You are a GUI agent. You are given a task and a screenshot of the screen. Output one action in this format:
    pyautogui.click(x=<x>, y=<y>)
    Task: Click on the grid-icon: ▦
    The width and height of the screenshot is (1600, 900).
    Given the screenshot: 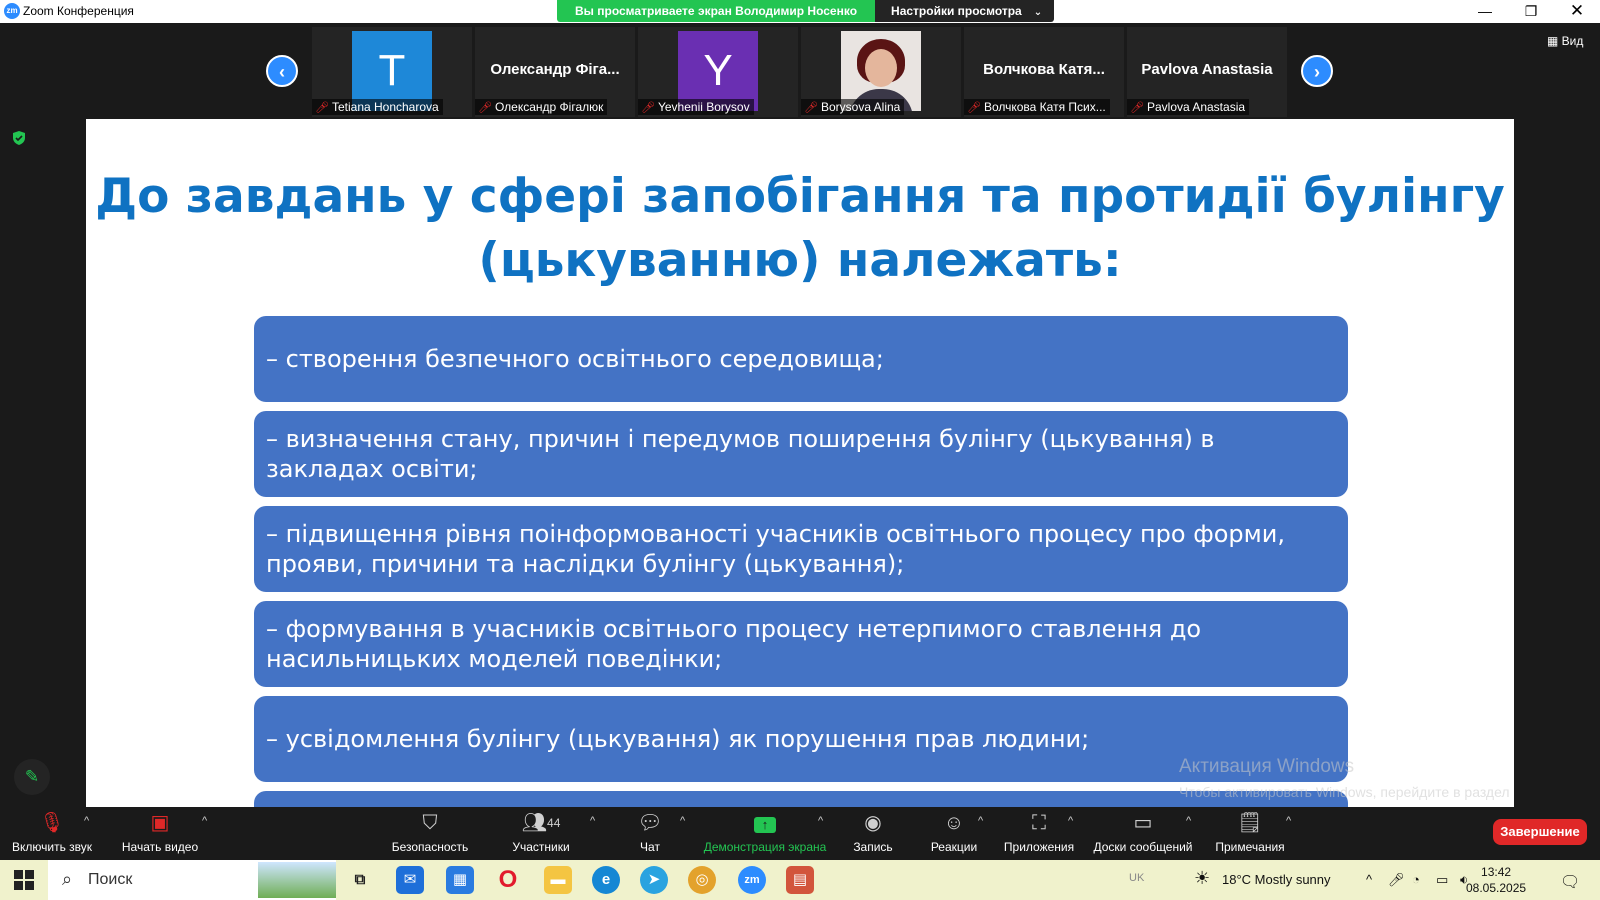 What is the action you would take?
    pyautogui.click(x=1554, y=41)
    